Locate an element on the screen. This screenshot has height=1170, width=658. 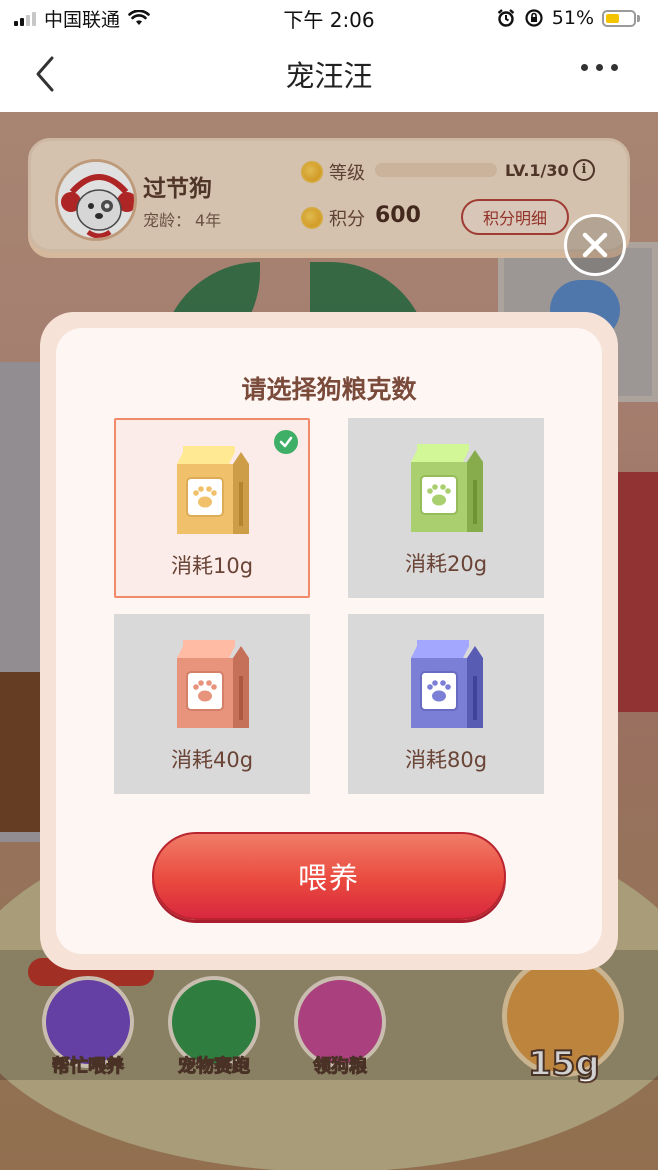
battery-label: 51% is located at coordinates (572, 18).